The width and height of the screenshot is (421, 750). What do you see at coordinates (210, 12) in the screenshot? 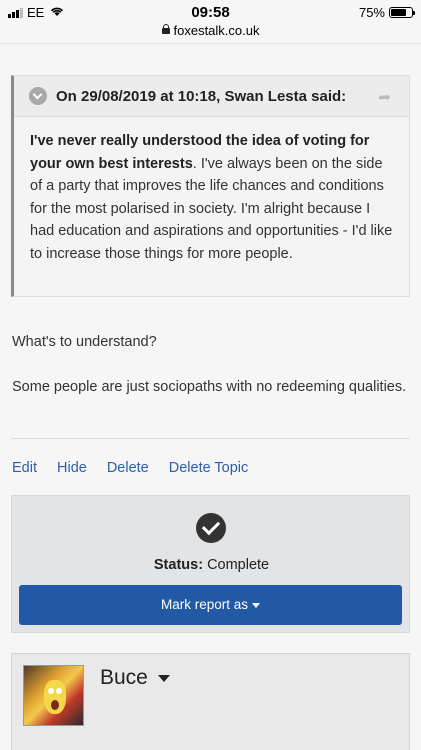
I see `clock: 09:58` at bounding box center [210, 12].